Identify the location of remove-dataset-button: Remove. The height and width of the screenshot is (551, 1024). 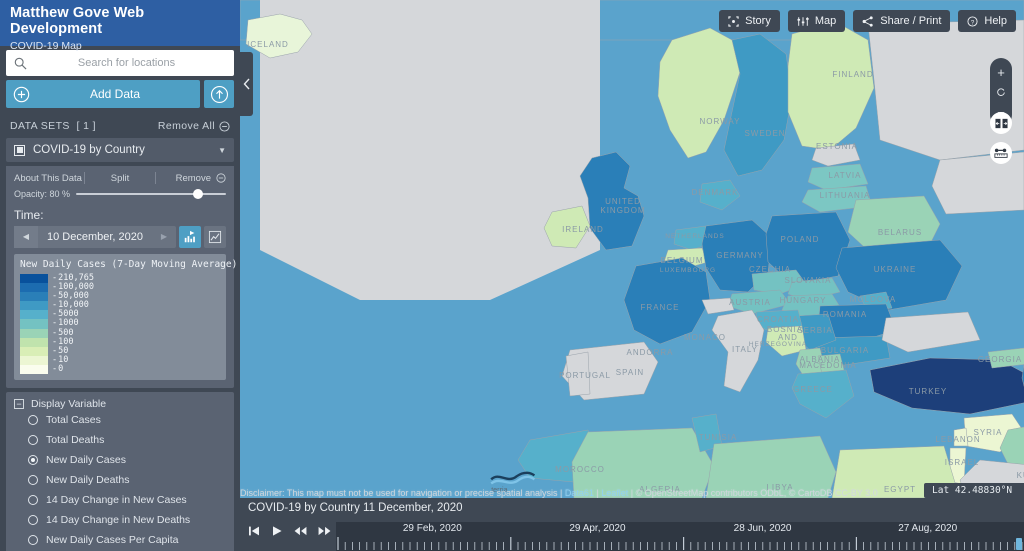
(191, 178).